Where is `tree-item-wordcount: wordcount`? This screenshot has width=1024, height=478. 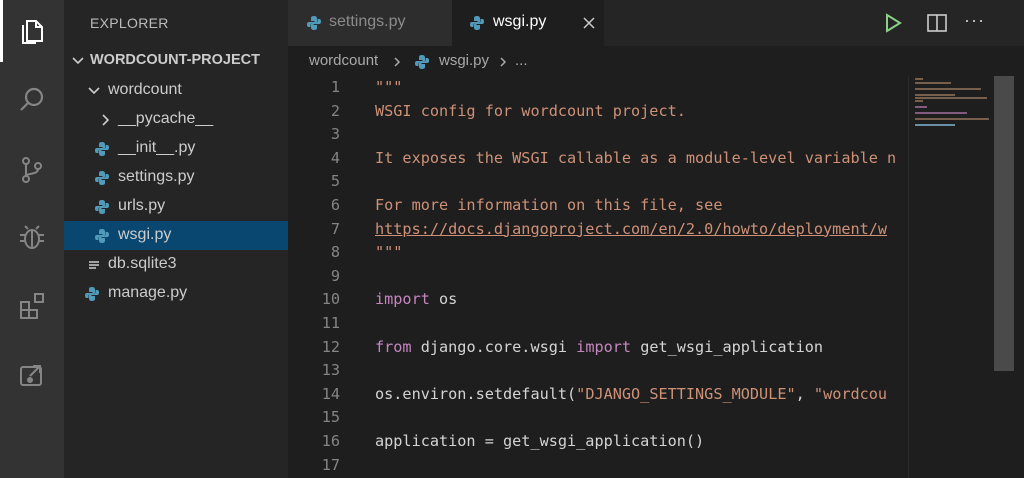
tree-item-wordcount: wordcount is located at coordinates (176, 90).